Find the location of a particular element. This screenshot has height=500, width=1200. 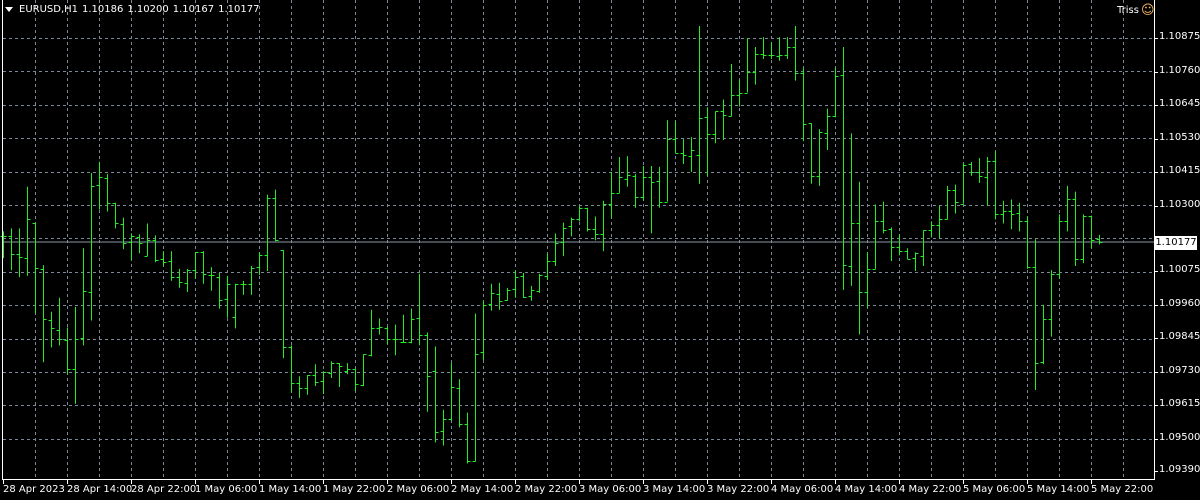

current-price-label: 1.10177 is located at coordinates (1176, 243).